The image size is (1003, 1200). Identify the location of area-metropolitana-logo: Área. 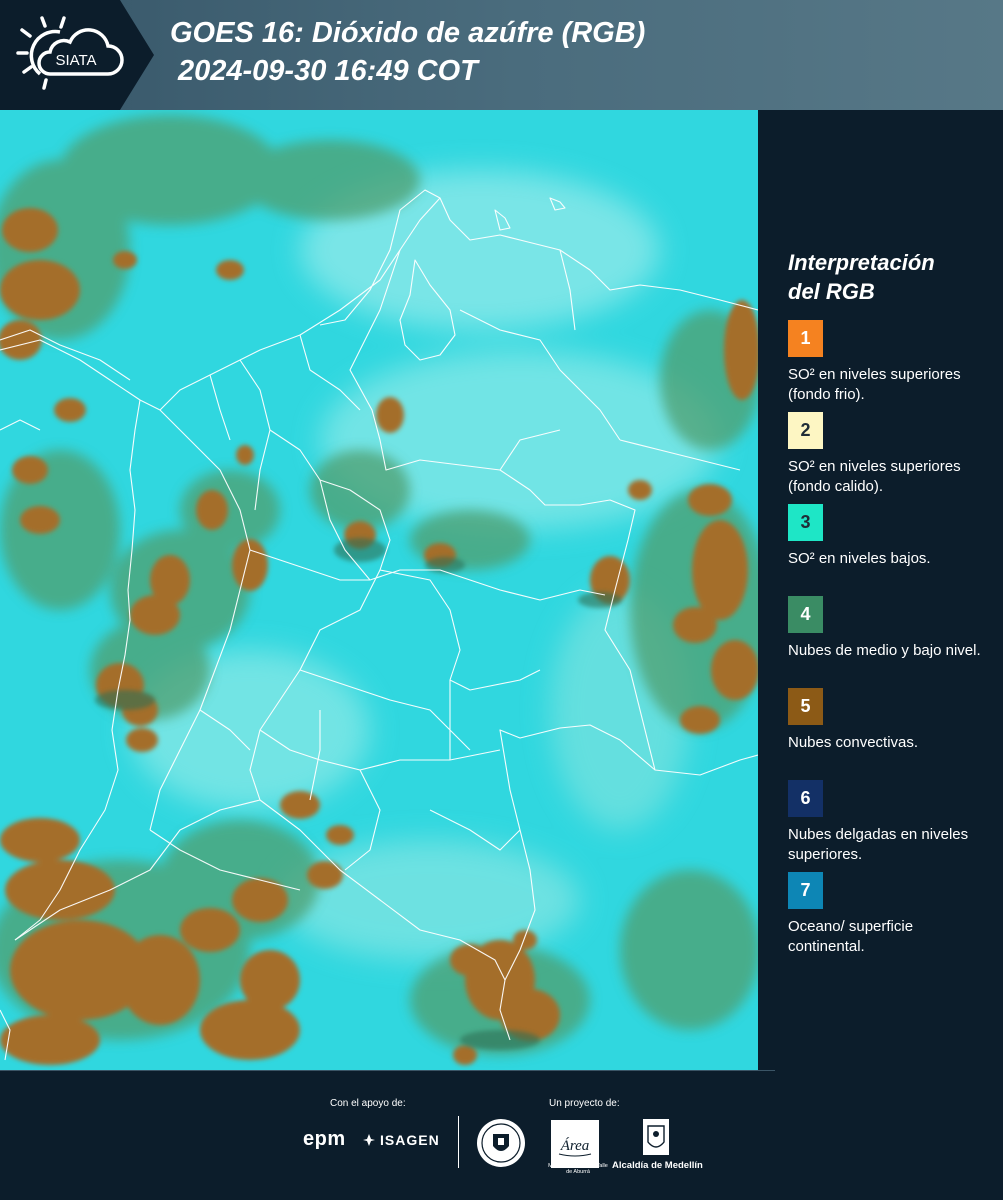
(575, 1144).